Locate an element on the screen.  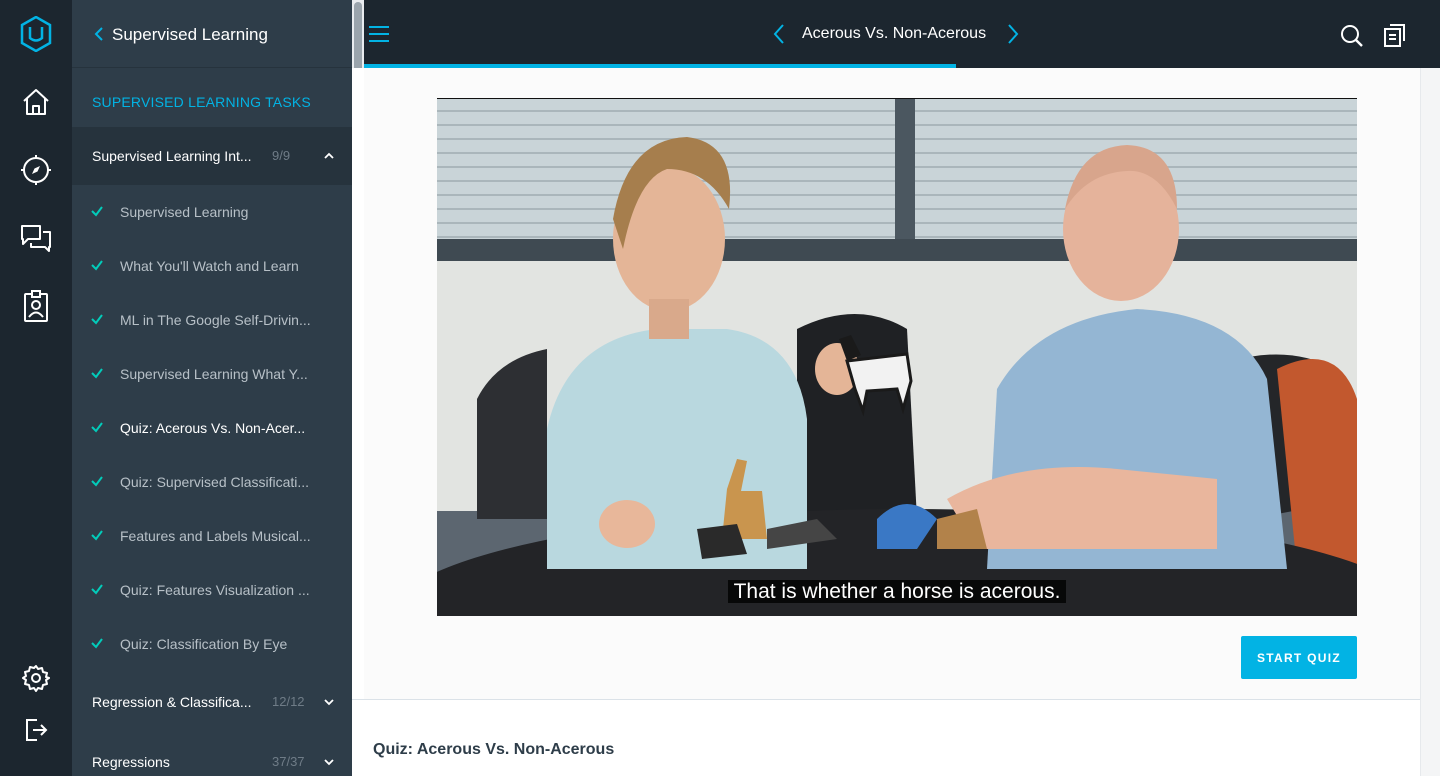
chevron-up-icon is located at coordinates (329, 156).